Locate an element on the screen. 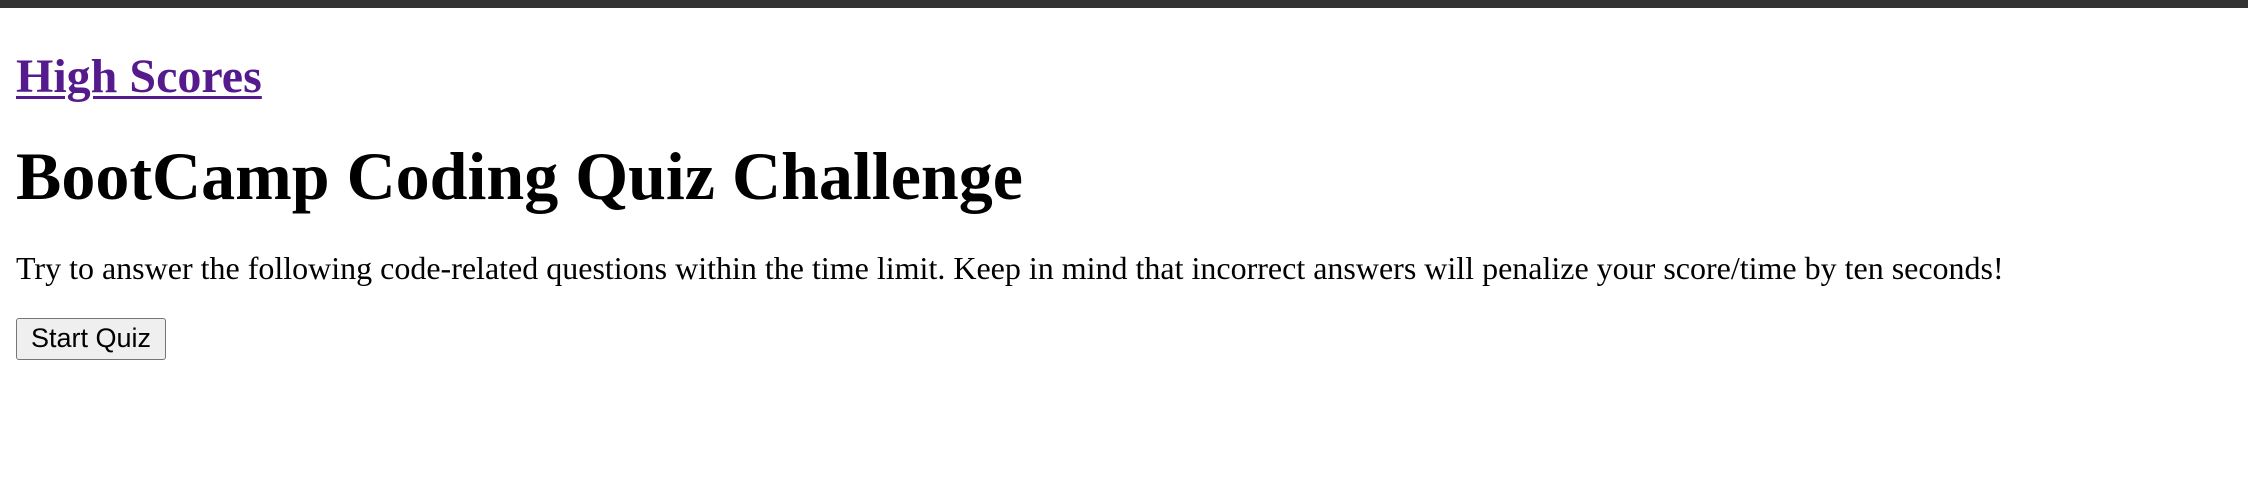 Image resolution: width=2248 pixels, height=502 pixels. page-title: BootCamp Coding Quiz Challenge is located at coordinates (519, 175).